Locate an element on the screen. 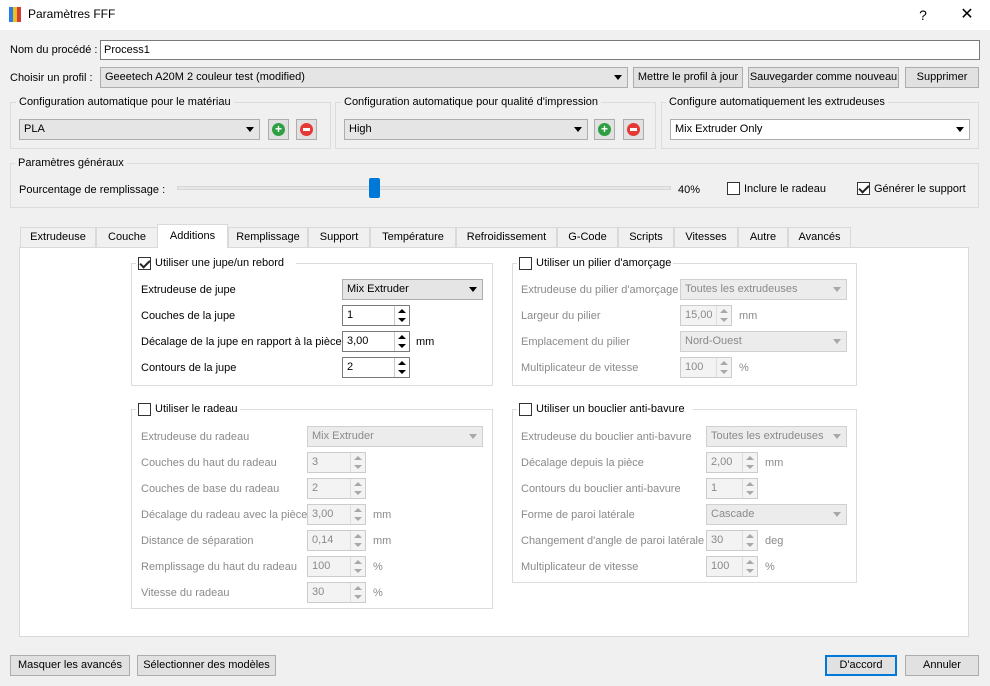 The width and height of the screenshot is (990, 686). prime-speed-spinbox: 100 is located at coordinates (706, 367).